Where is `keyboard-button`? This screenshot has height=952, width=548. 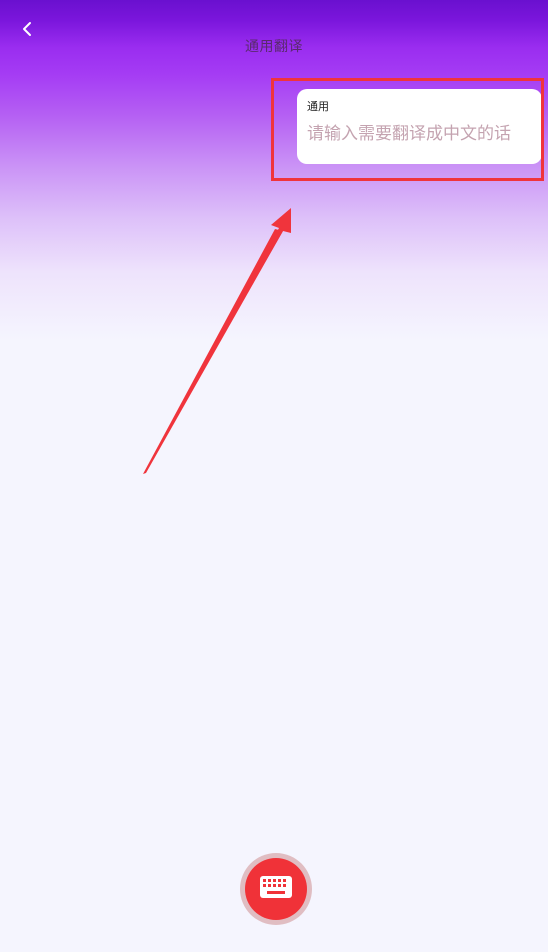 keyboard-button is located at coordinates (276, 889).